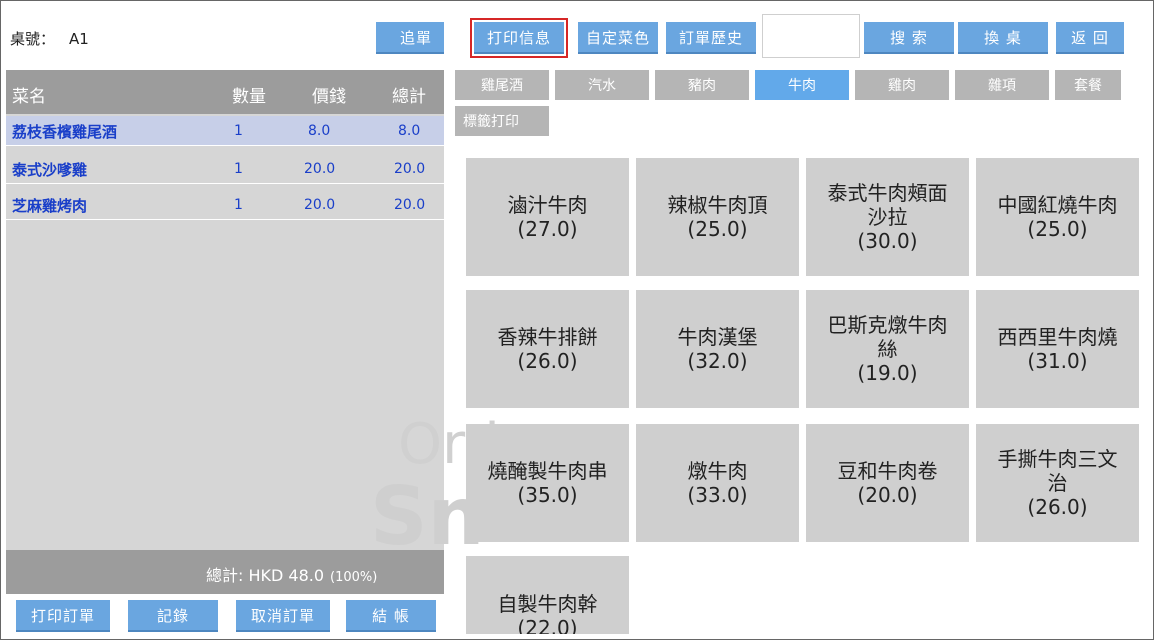  I want to click on checkout-button: 結 帳, so click(391, 616).